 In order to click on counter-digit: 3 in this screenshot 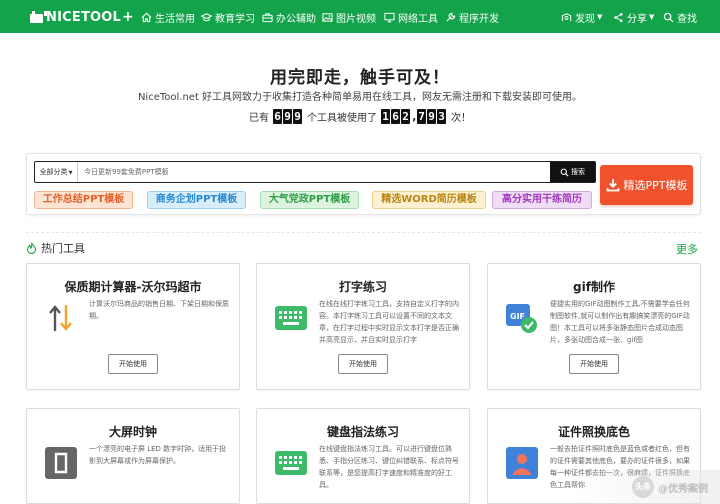, I will do `click(441, 116)`.